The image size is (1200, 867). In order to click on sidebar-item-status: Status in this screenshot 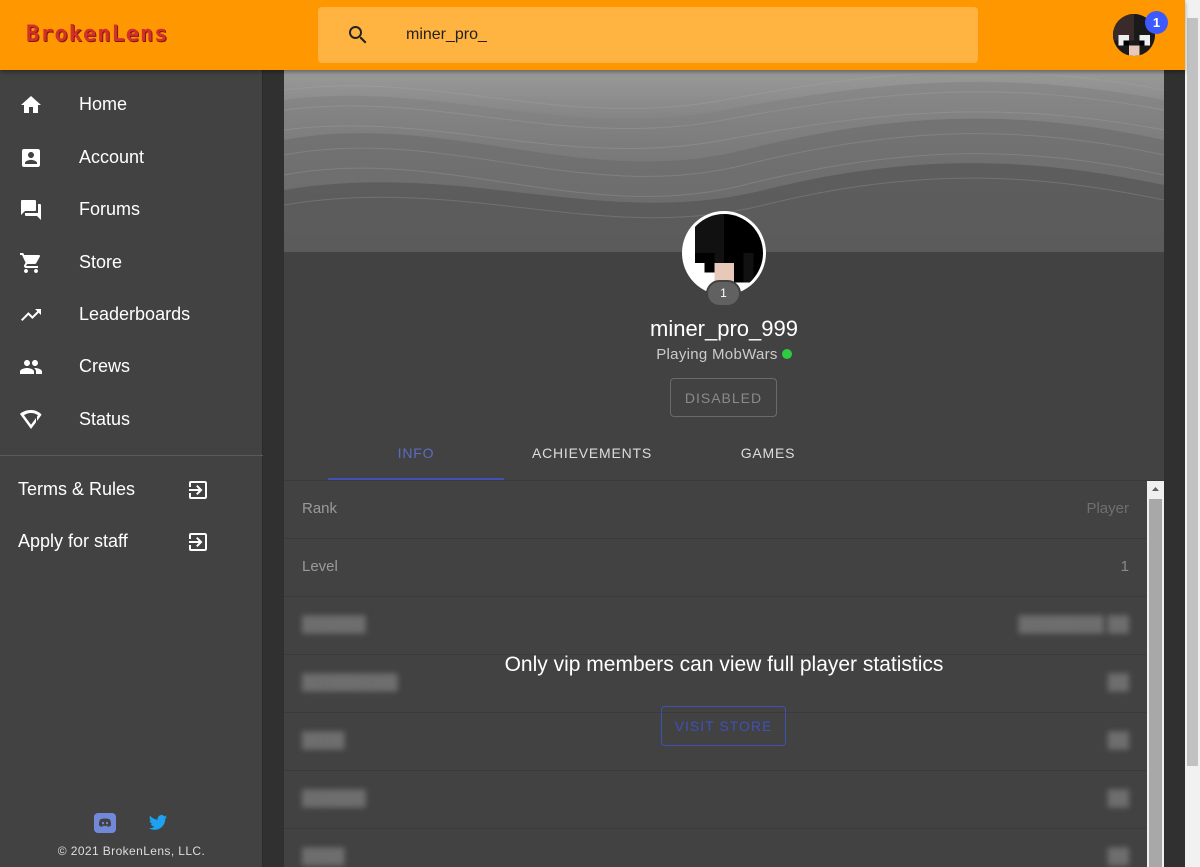, I will do `click(131, 420)`.